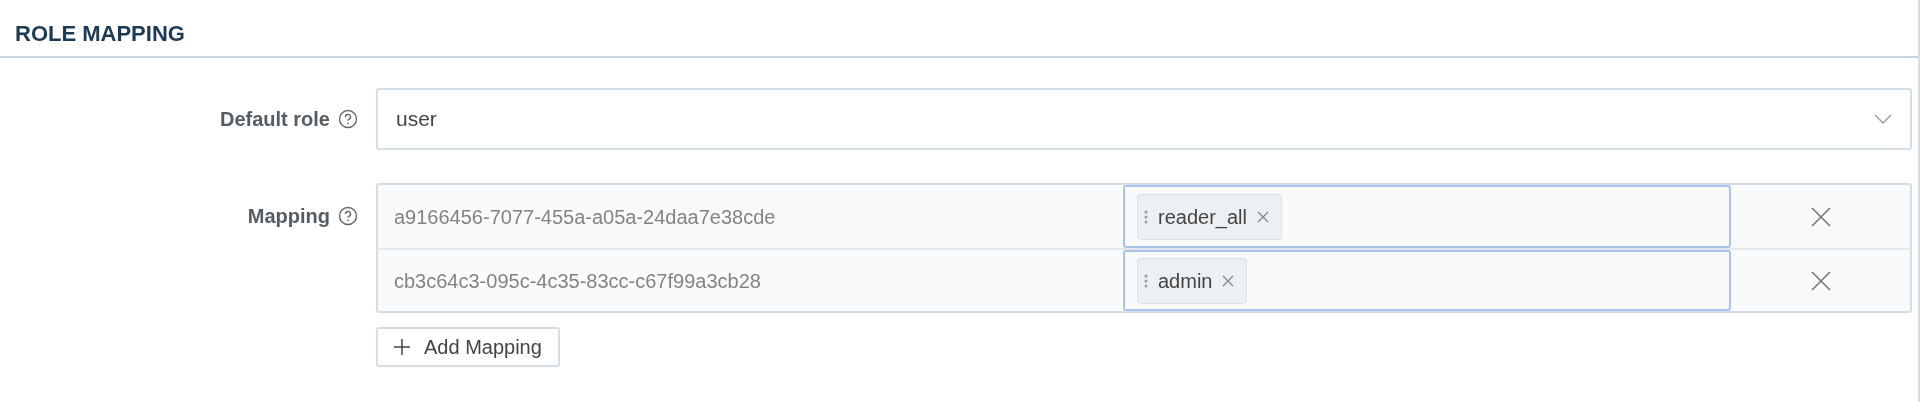 The width and height of the screenshot is (1926, 402). Describe the element at coordinates (1202, 217) in the screenshot. I see `role-tag-label: reader_all` at that location.